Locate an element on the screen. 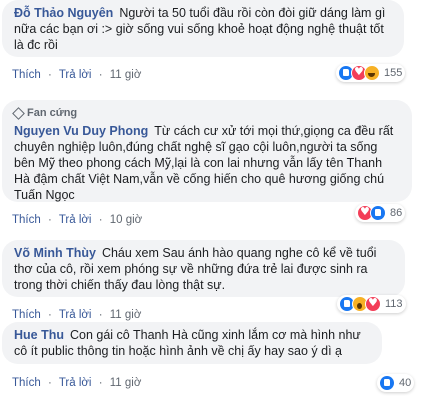 This screenshot has width=421, height=404. comment-author: Nguyen Vu Duy Phong is located at coordinates (81, 131).